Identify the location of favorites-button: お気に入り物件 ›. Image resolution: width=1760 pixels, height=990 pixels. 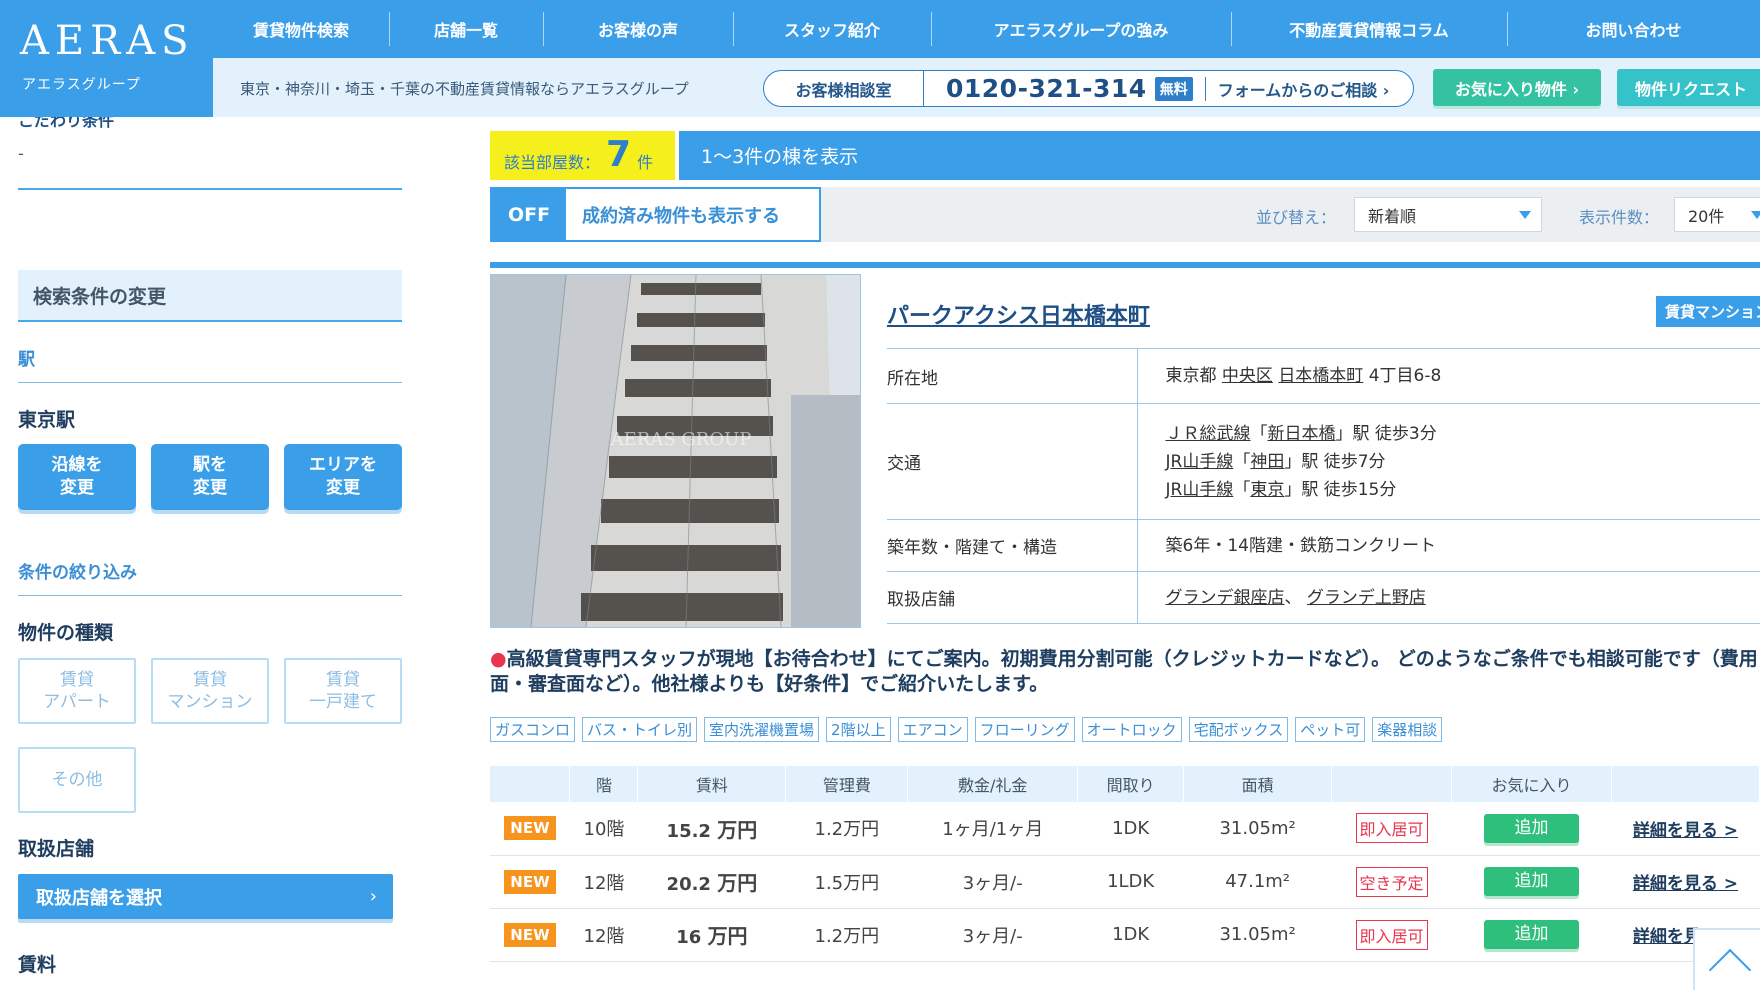
(1517, 87).